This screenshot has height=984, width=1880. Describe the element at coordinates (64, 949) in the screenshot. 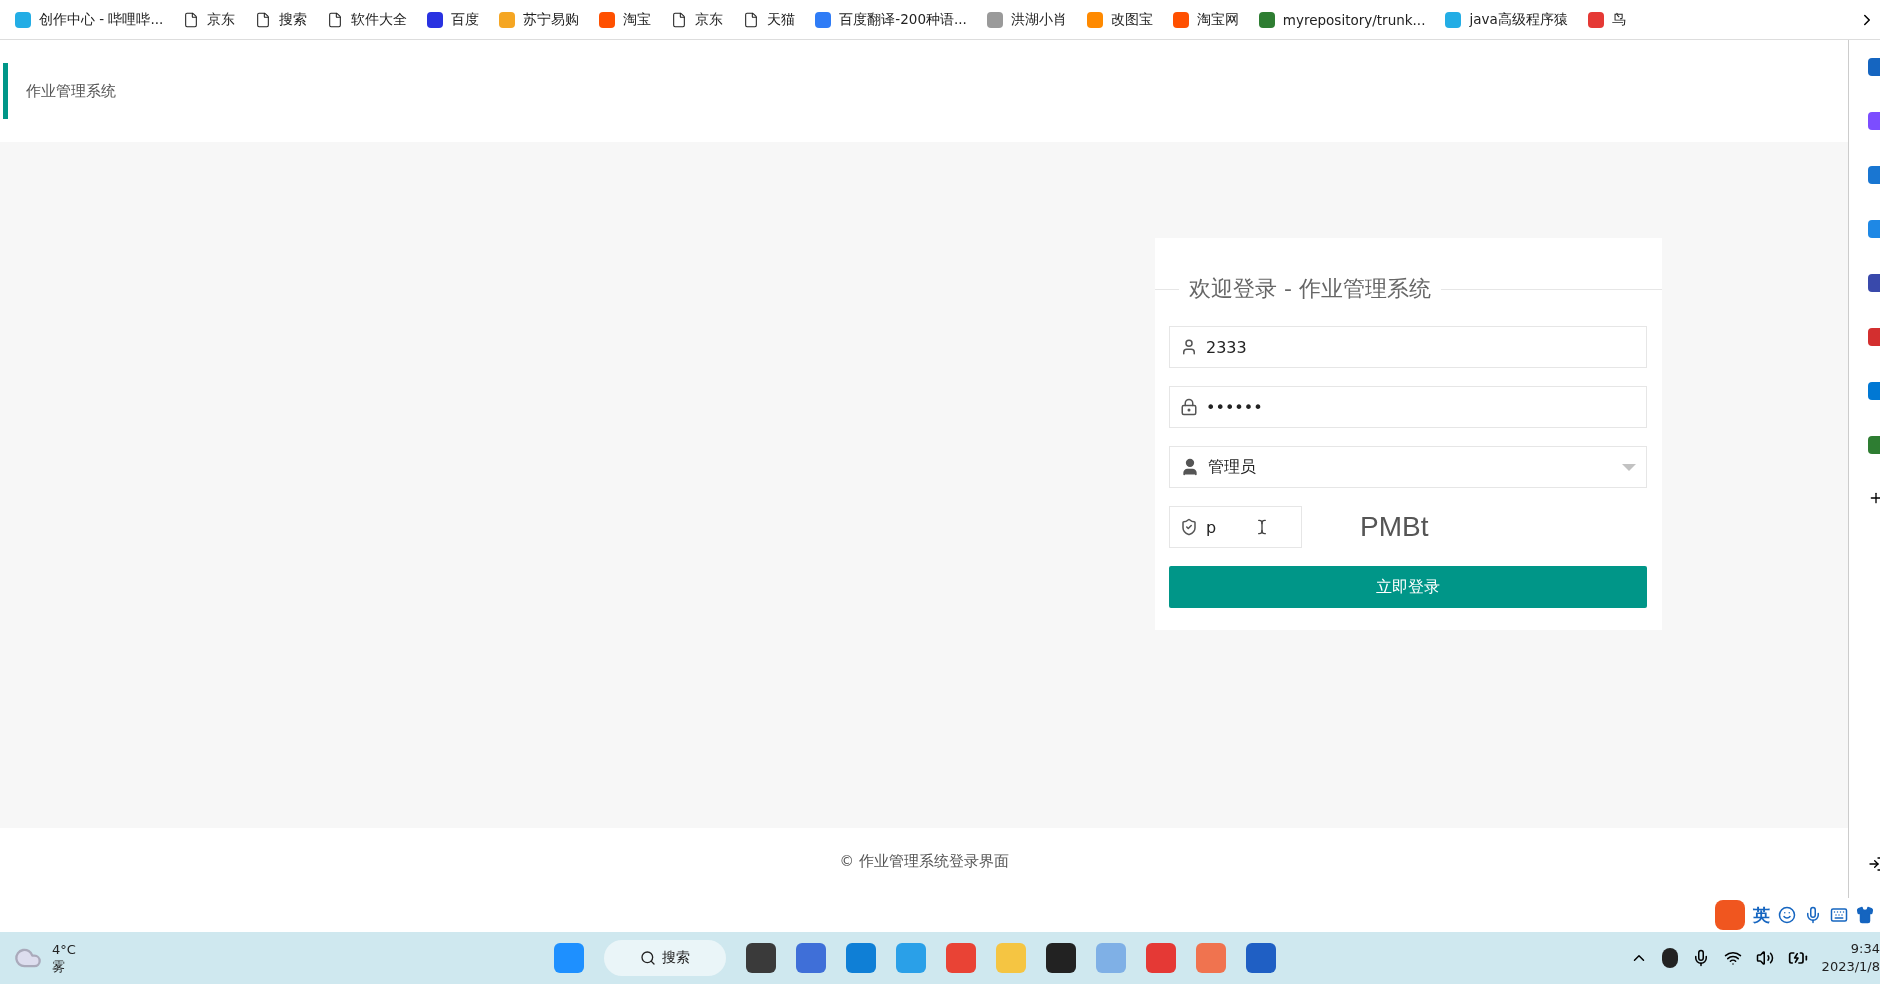

I see `temperature: 4°C` at that location.